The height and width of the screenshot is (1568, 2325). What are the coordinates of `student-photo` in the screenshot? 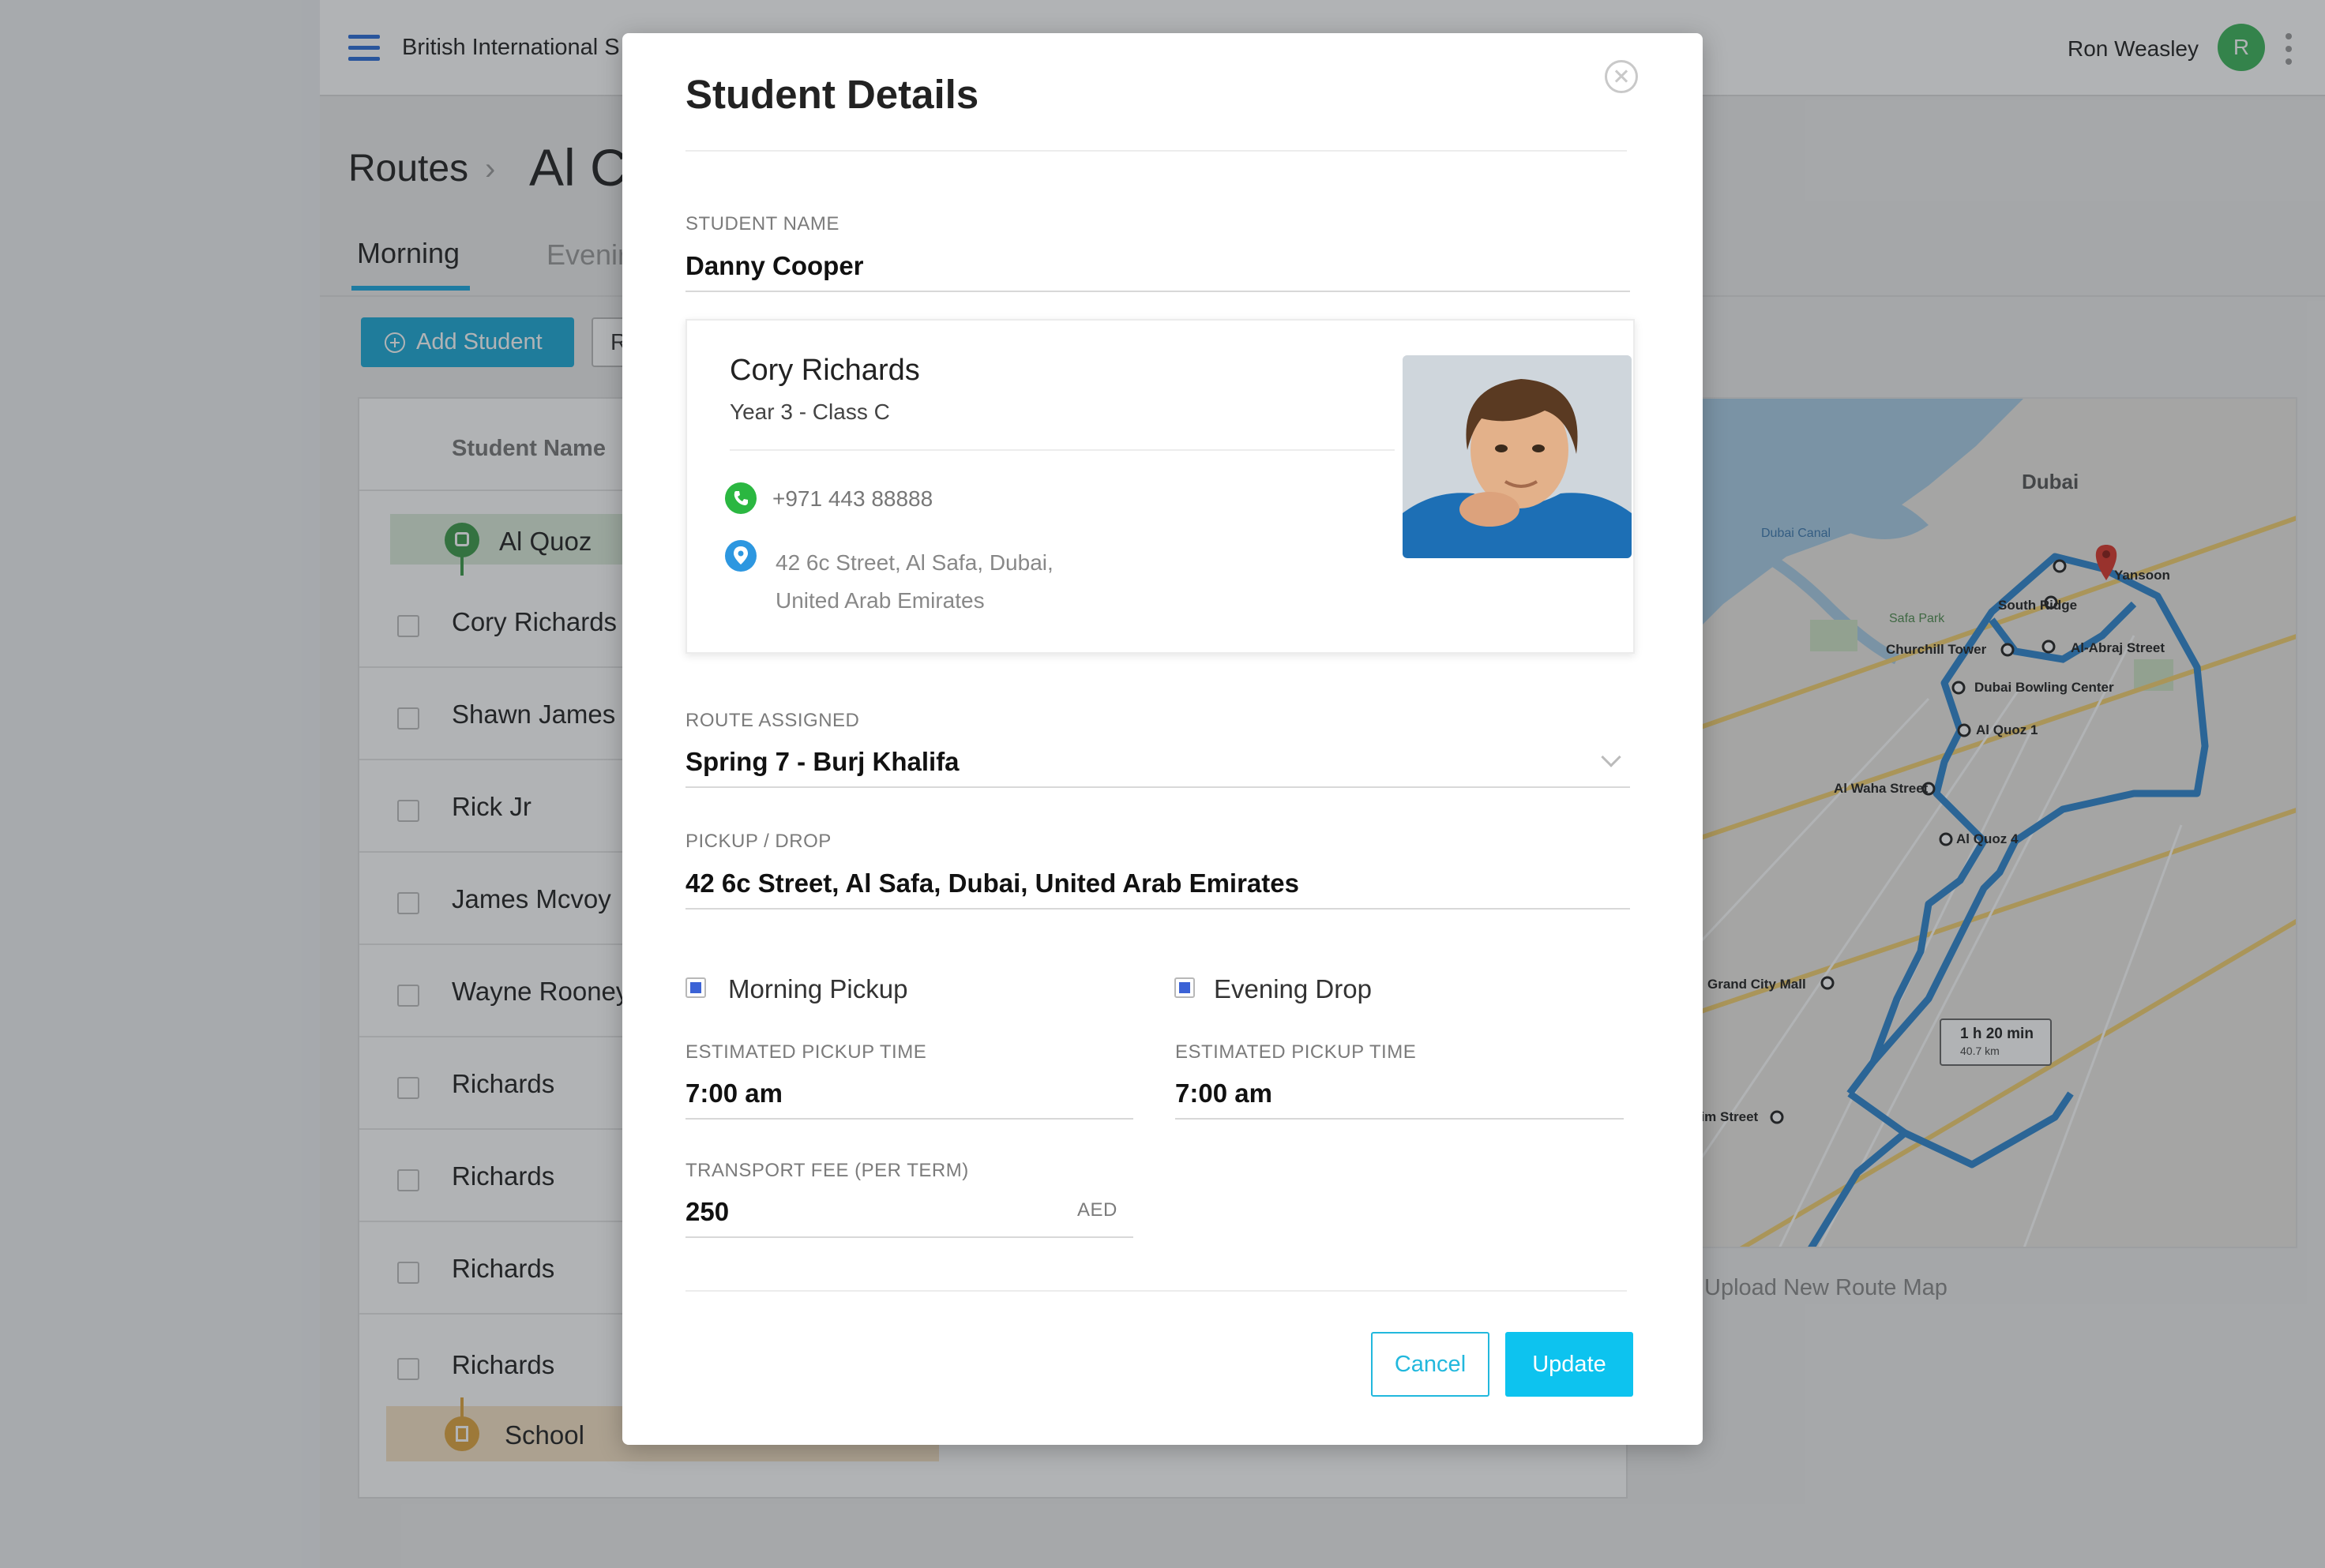 It's located at (1517, 456).